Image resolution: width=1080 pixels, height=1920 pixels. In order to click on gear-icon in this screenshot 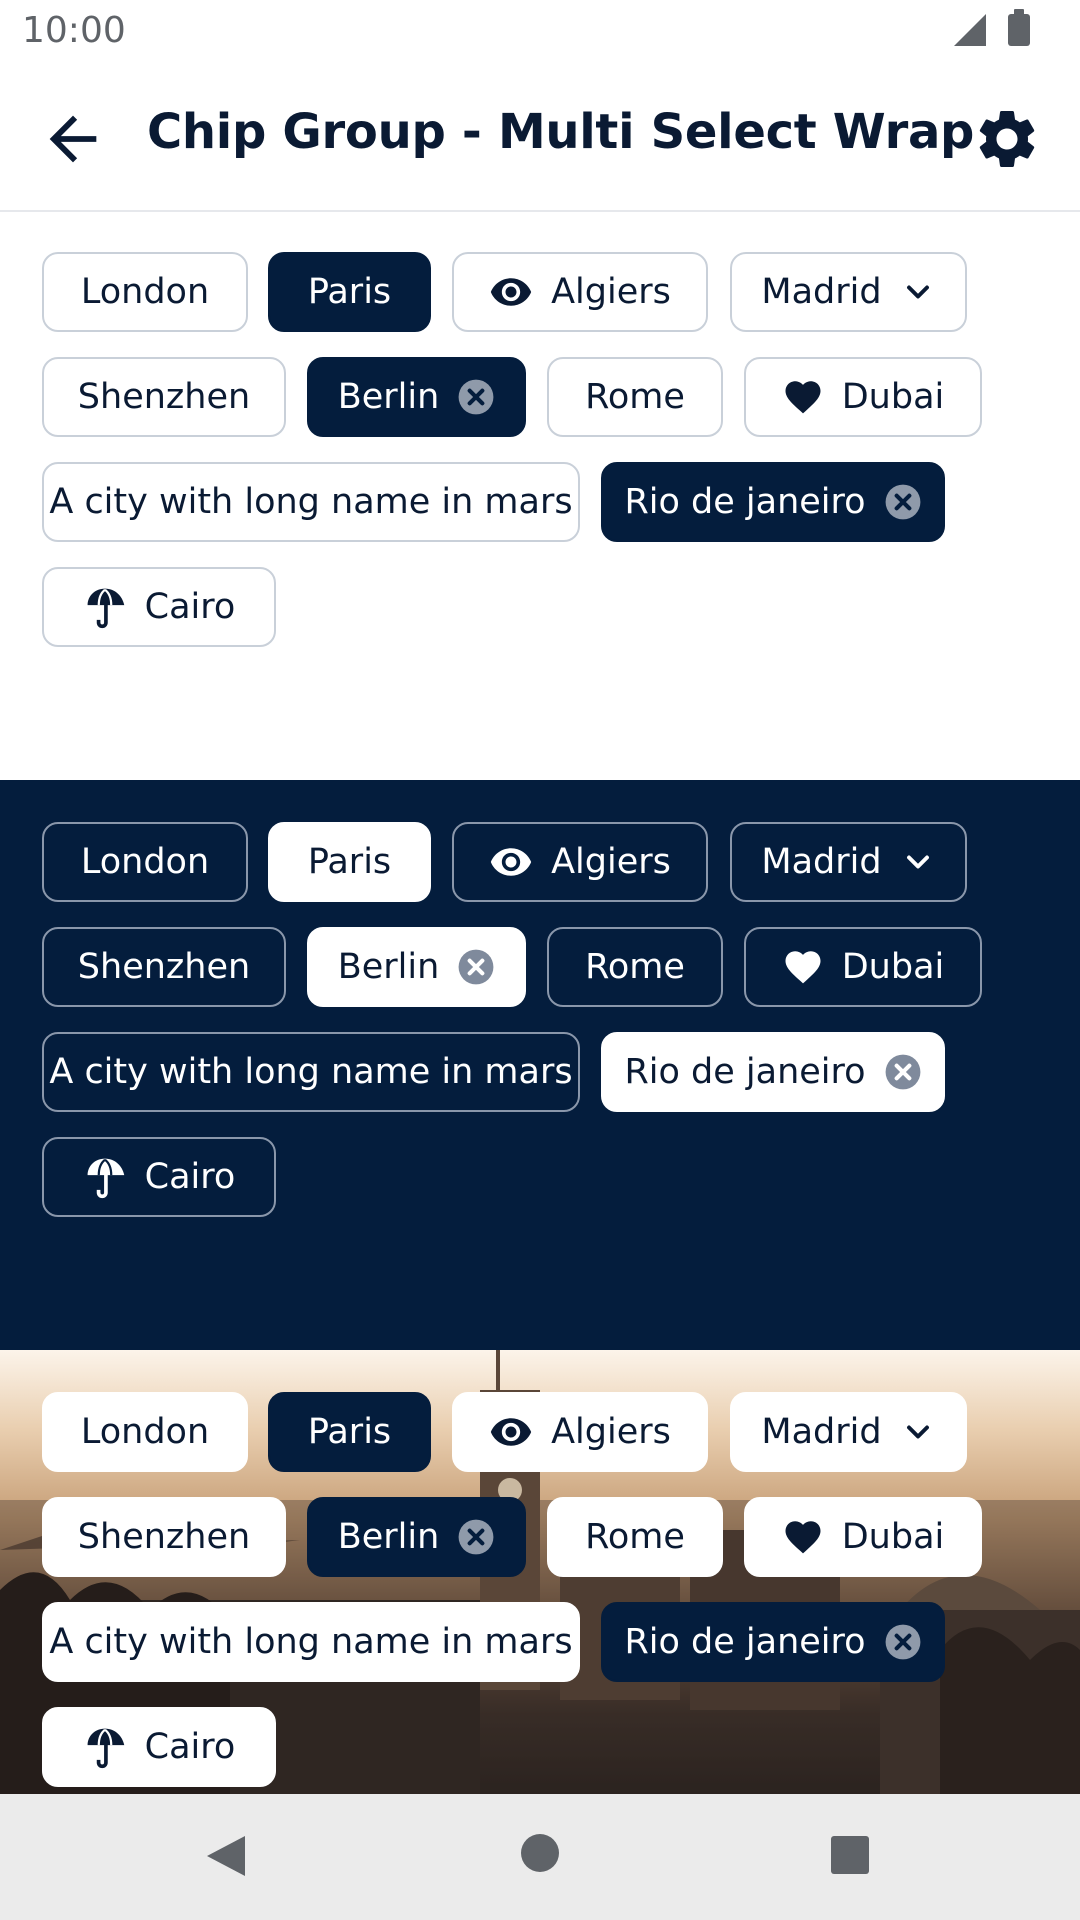, I will do `click(1007, 139)`.